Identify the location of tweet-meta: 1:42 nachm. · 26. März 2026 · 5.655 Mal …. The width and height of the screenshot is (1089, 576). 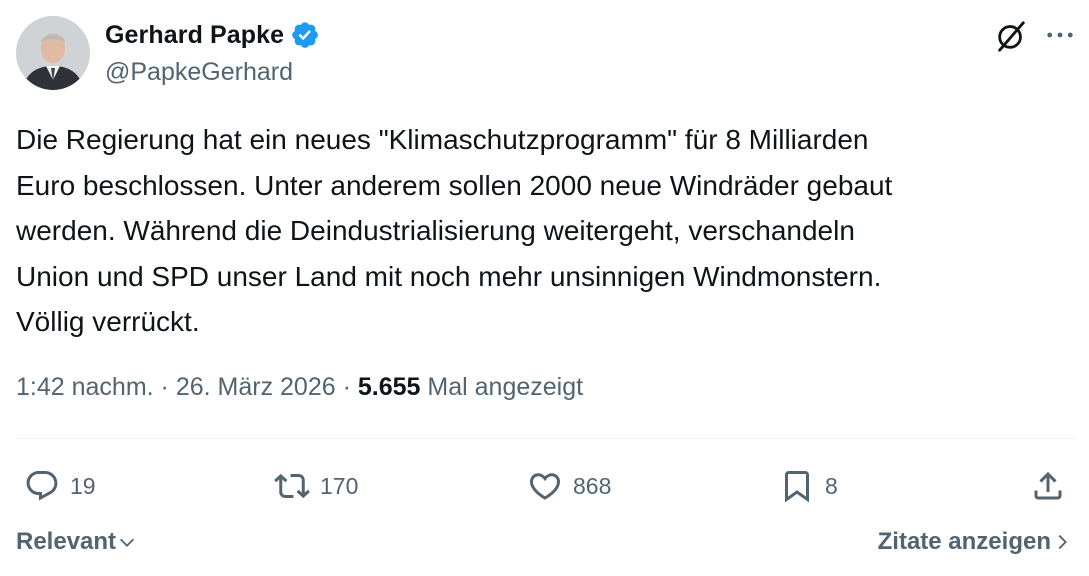
(299, 387).